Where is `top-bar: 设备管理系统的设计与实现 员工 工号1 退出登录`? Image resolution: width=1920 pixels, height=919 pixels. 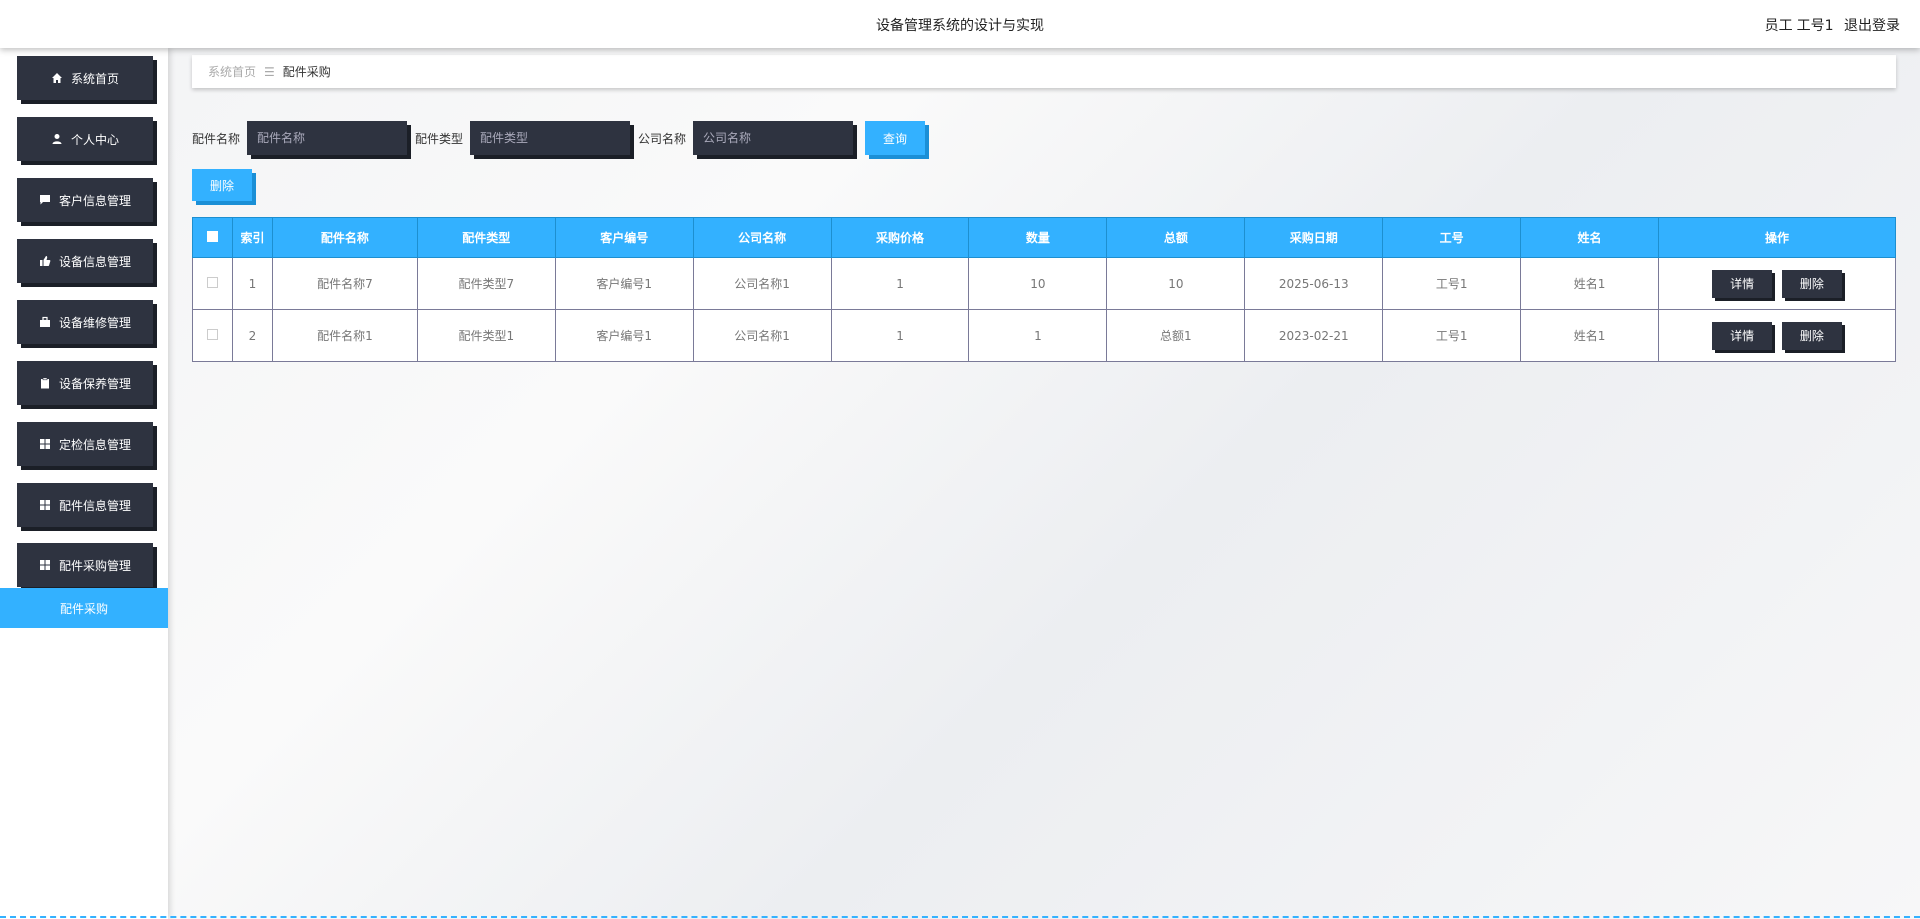
top-bar: 设备管理系统的设计与实现 员工 工号1 退出登录 is located at coordinates (960, 24).